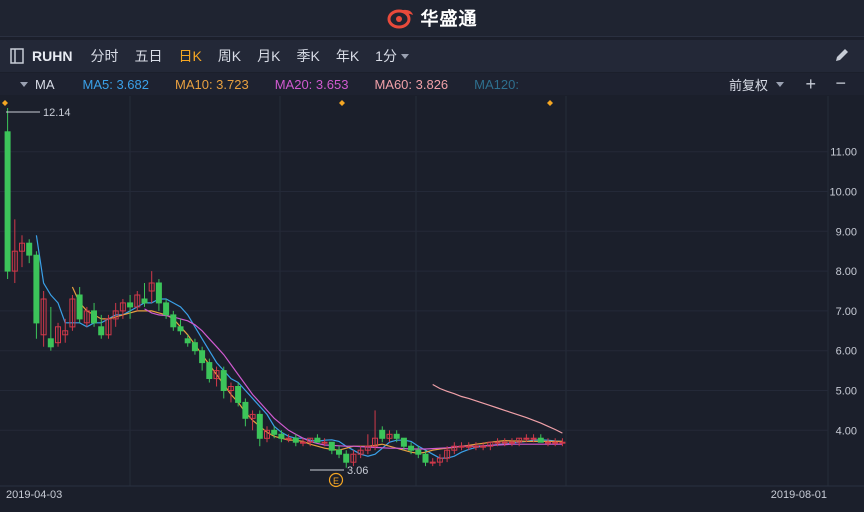  What do you see at coordinates (45, 84) in the screenshot?
I see `indicator-name: MA` at bounding box center [45, 84].